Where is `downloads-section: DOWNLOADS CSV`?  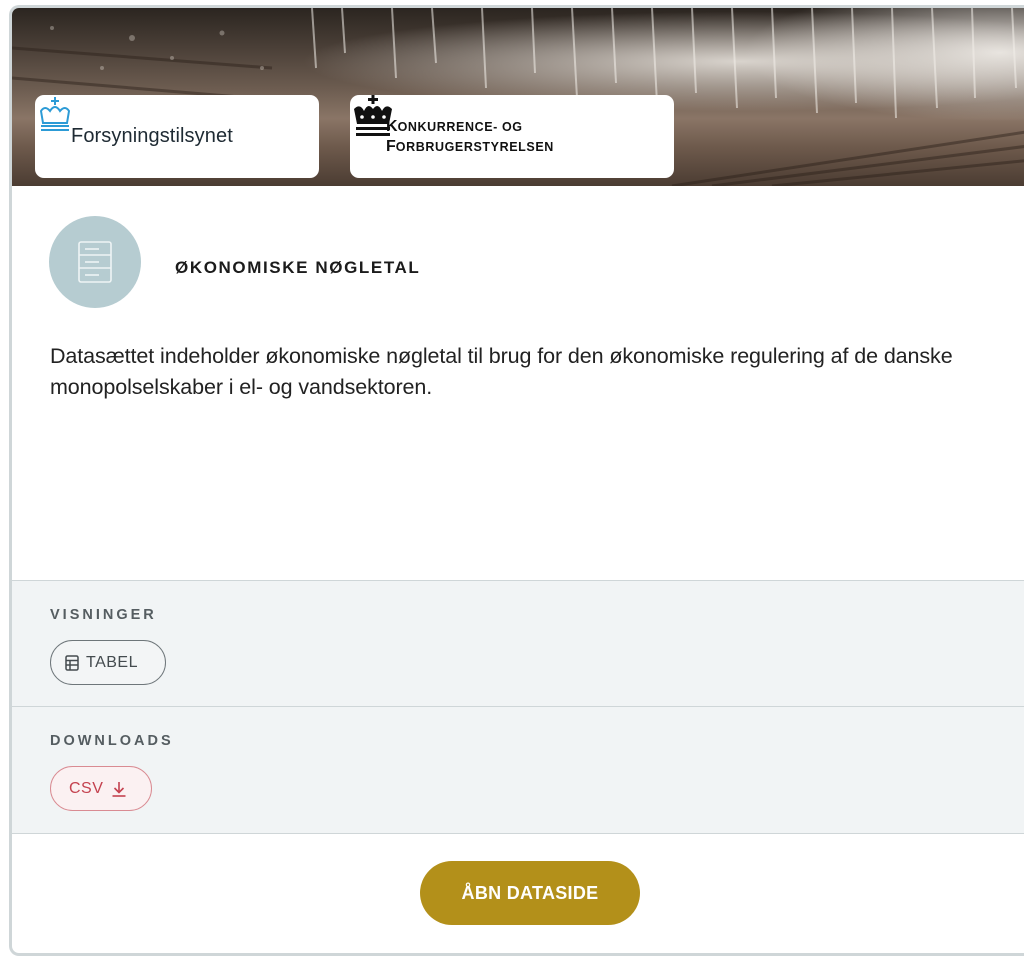 downloads-section: DOWNLOADS CSV is located at coordinates (518, 769).